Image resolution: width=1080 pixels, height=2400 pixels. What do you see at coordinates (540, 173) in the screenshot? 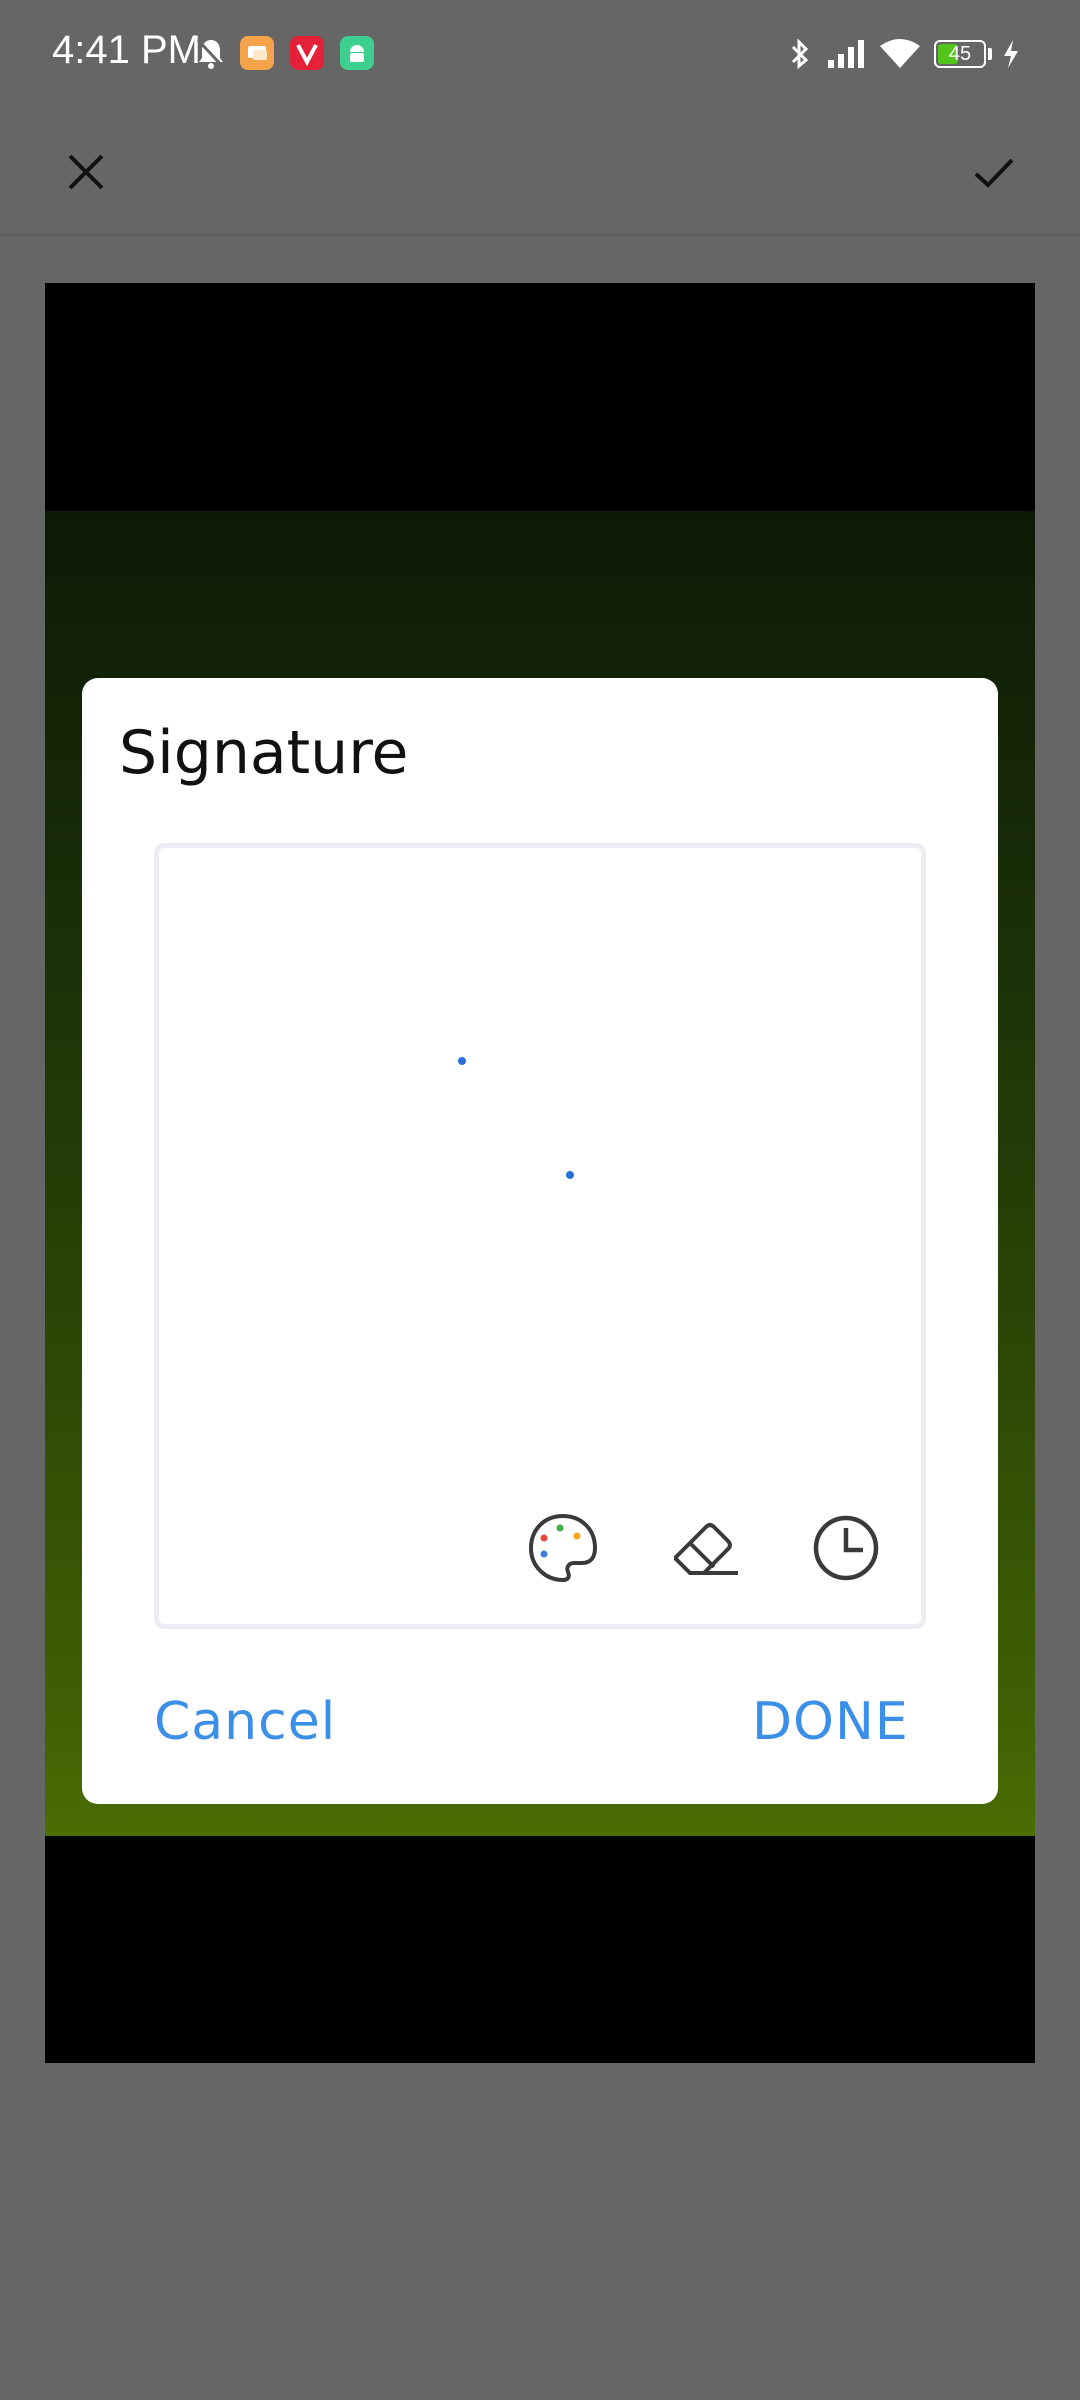
I see `editor-toolbar` at bounding box center [540, 173].